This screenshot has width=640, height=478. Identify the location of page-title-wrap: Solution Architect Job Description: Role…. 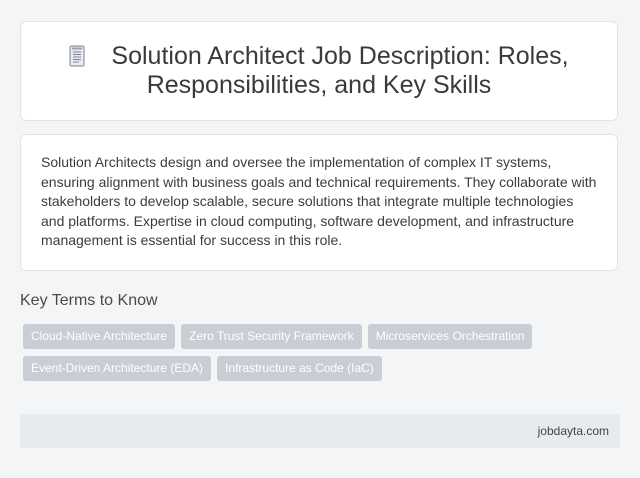
(319, 71).